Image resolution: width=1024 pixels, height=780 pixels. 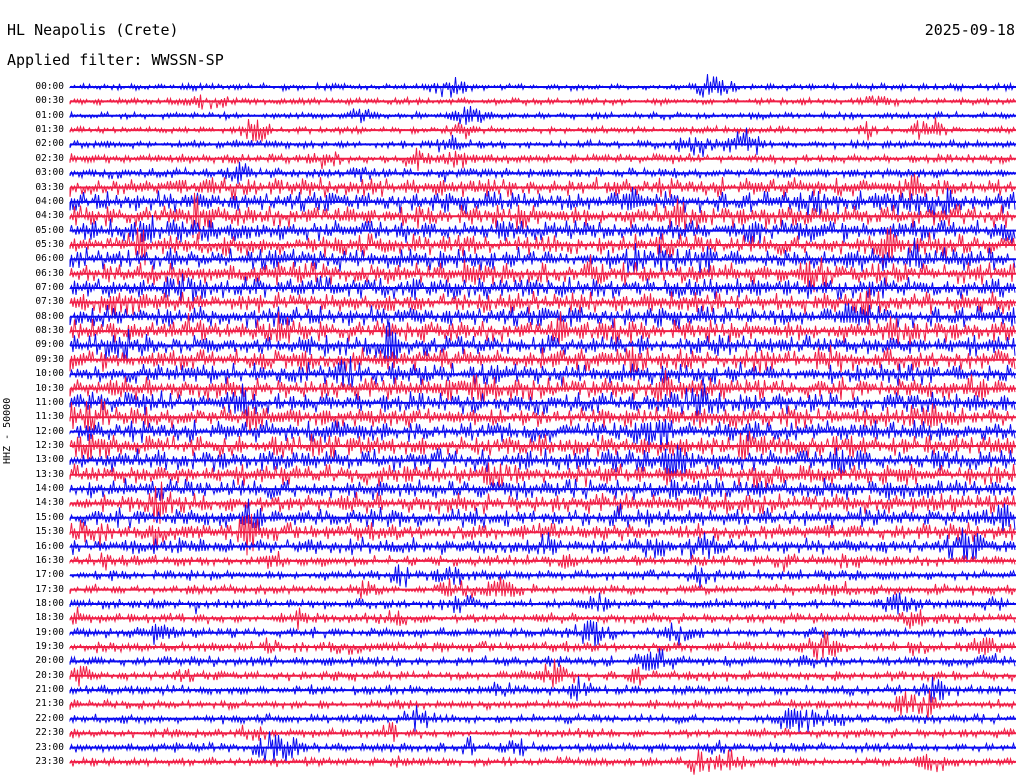 What do you see at coordinates (542, 645) in the screenshot?
I see `seismic-trace-1930` at bounding box center [542, 645].